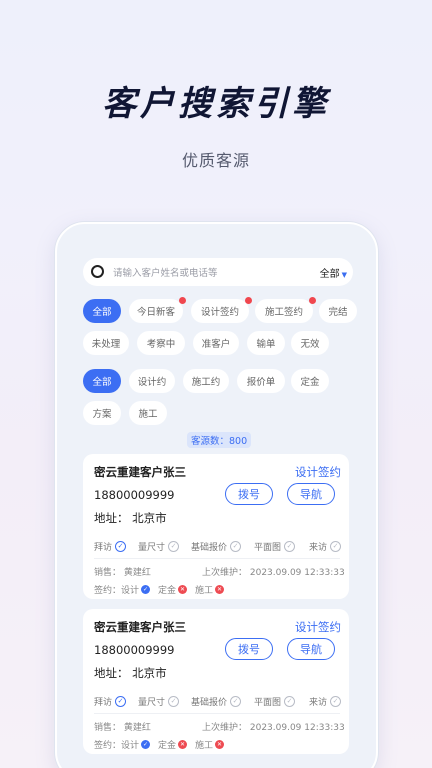 Image resolution: width=432 pixels, height=768 pixels. I want to click on tab-label: 定金, so click(310, 382).